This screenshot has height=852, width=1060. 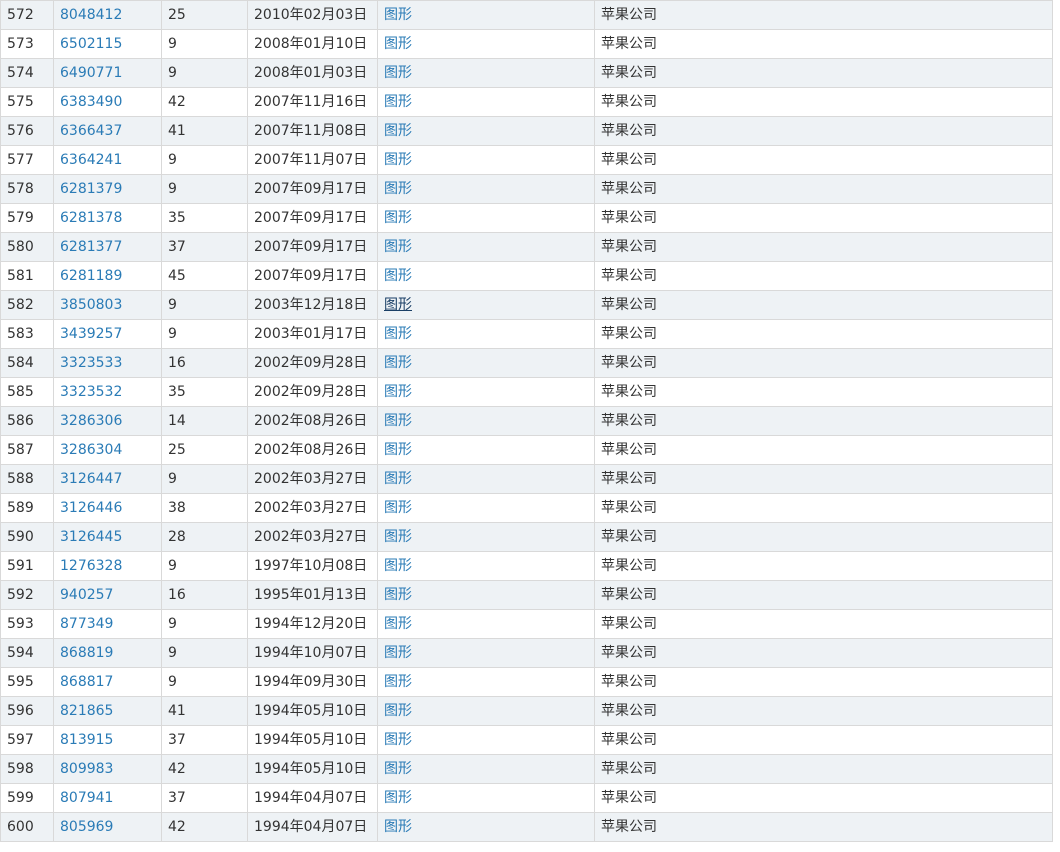 What do you see at coordinates (107, 479) in the screenshot?
I see `registration-number-link: 3126447` at bounding box center [107, 479].